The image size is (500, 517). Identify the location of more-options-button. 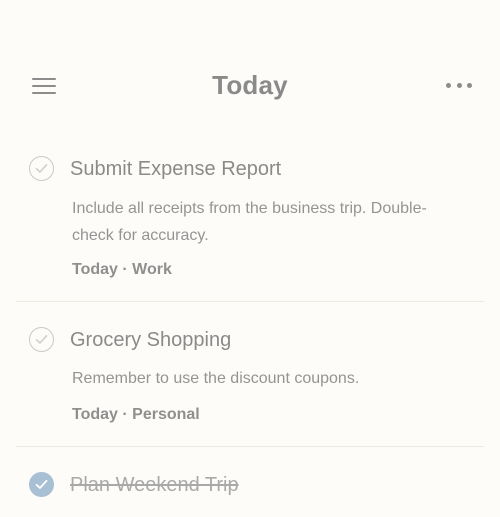
(459, 85).